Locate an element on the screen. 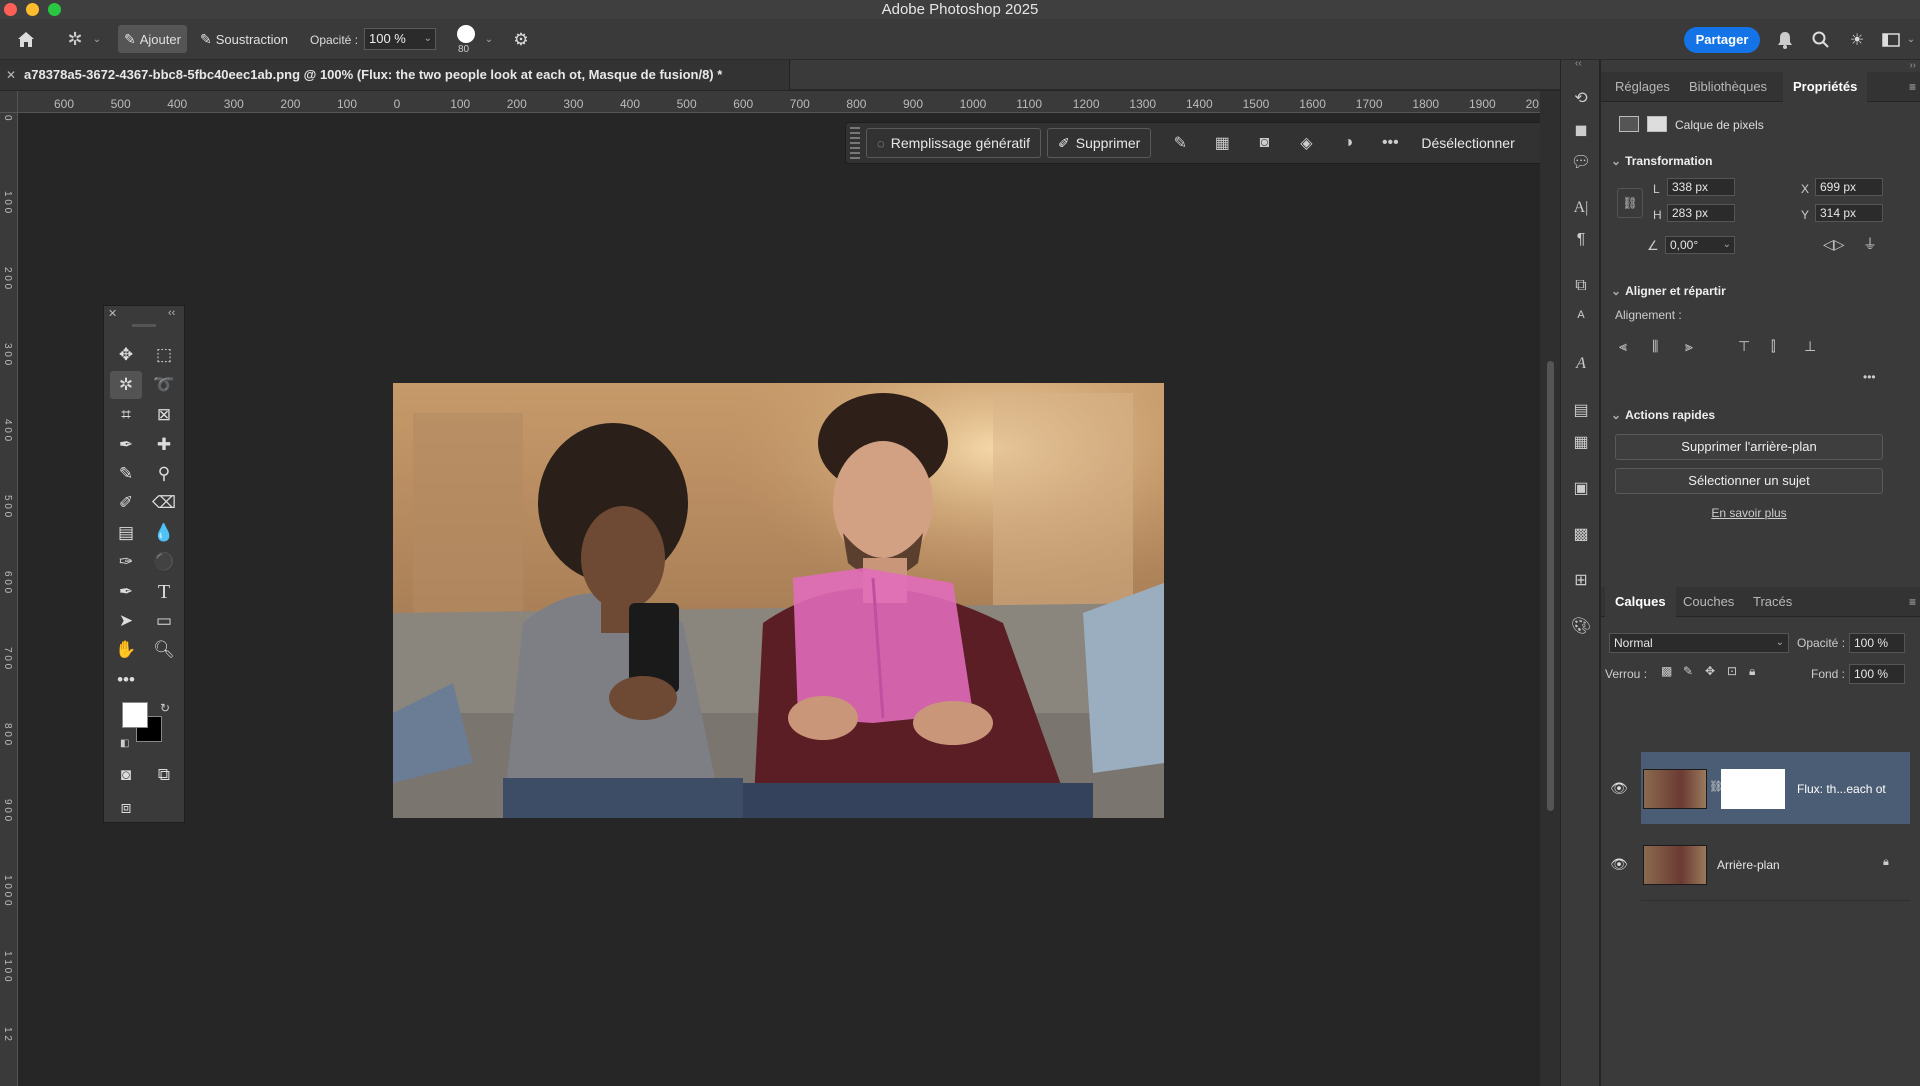 This screenshot has width=1920, height=1086. drag-handle-icon is located at coordinates (855, 143).